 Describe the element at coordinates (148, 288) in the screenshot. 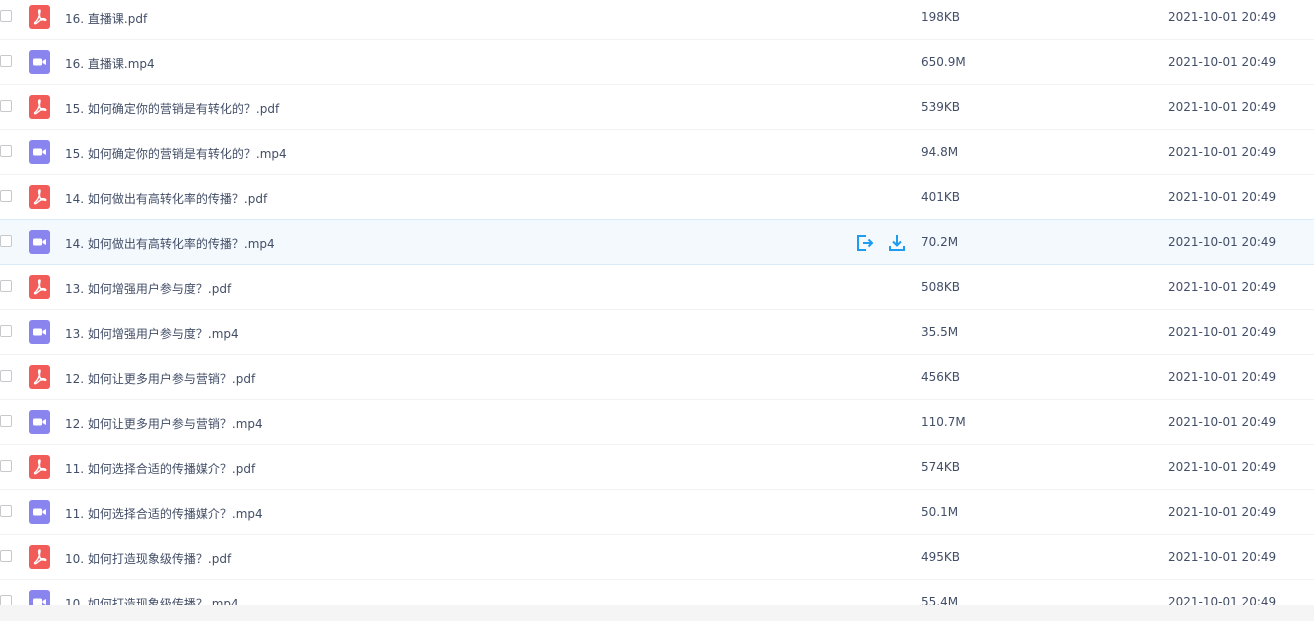

I see `file-name: 13. 如何增强用户参与度？.pdf` at that location.